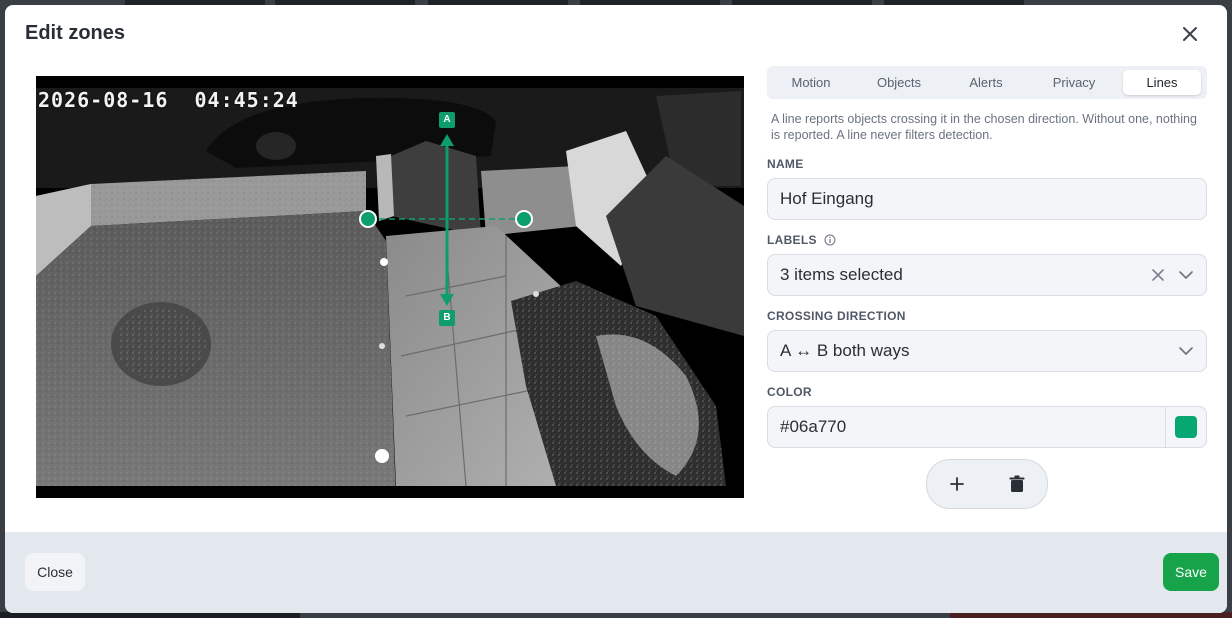 The height and width of the screenshot is (618, 1232). Describe the element at coordinates (957, 484) in the screenshot. I see `plus-icon` at that location.